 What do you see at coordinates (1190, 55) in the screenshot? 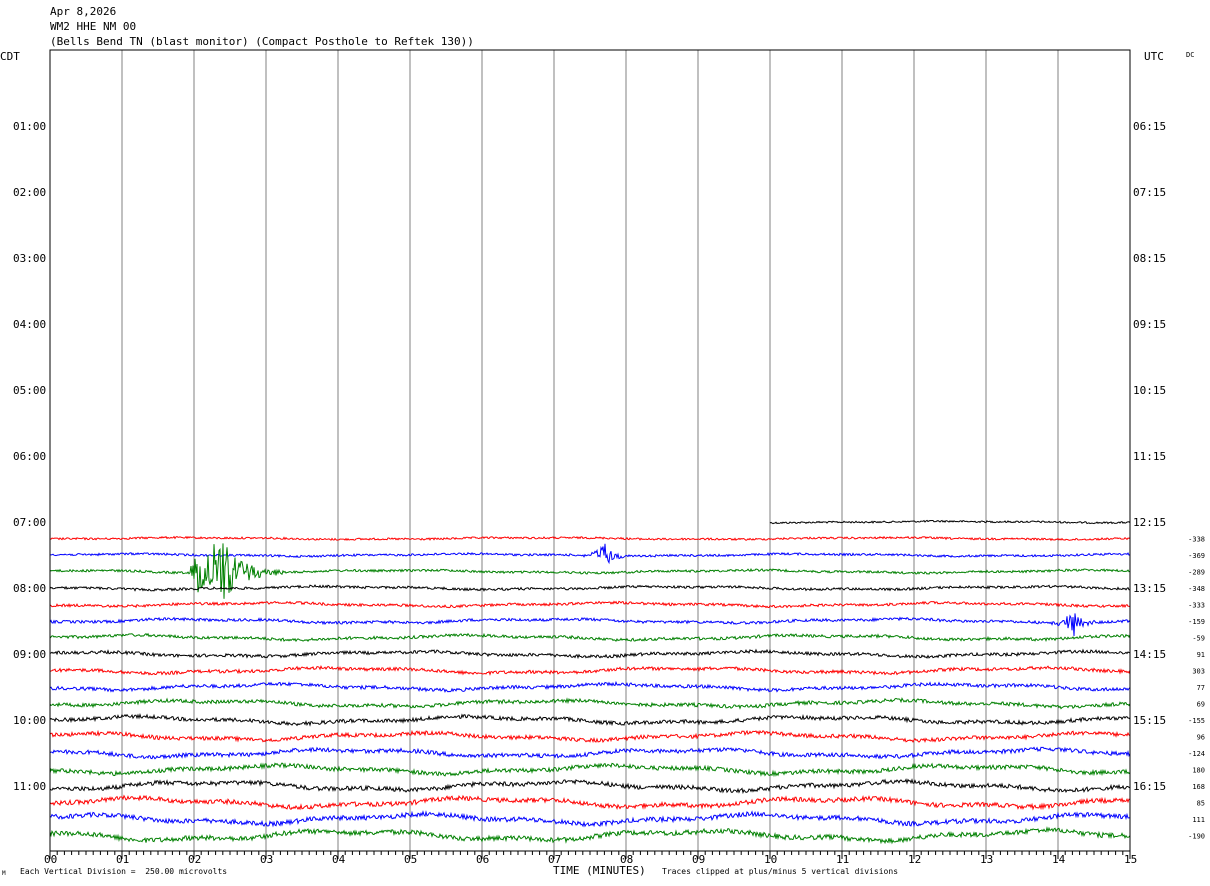
I see `dc-column-label: DC` at bounding box center [1190, 55].